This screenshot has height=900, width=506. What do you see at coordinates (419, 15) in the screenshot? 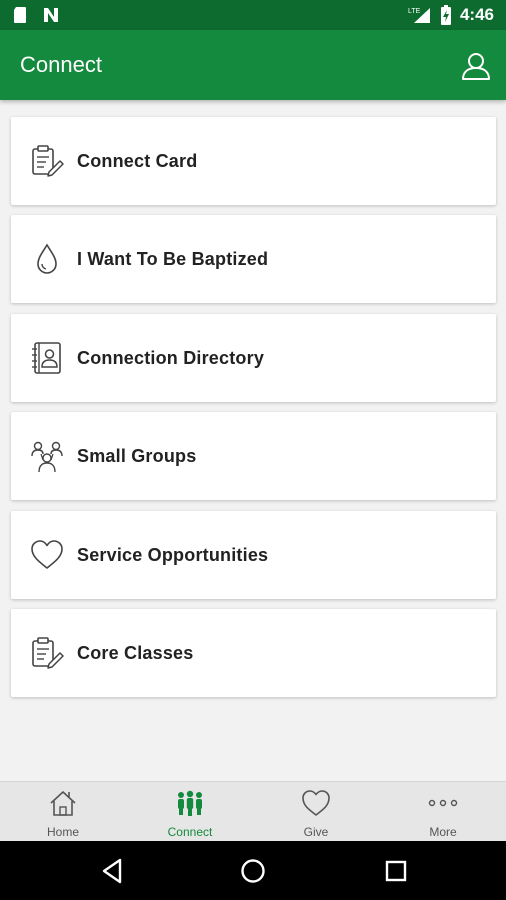
I see `lte-signal-icon: LTE` at bounding box center [419, 15].